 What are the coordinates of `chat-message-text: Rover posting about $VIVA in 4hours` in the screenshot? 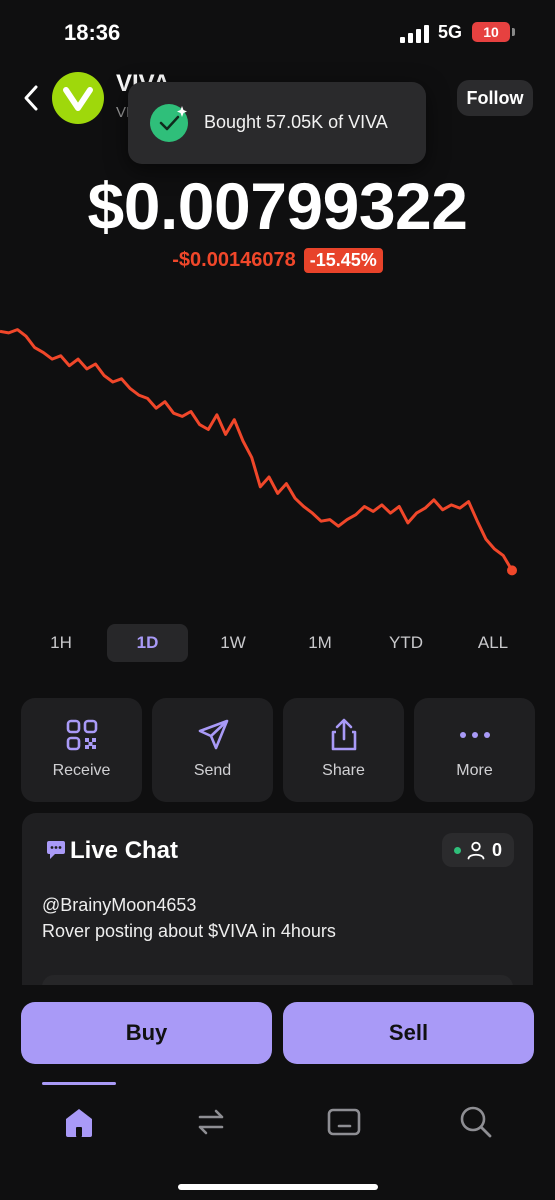 It's located at (189, 931).